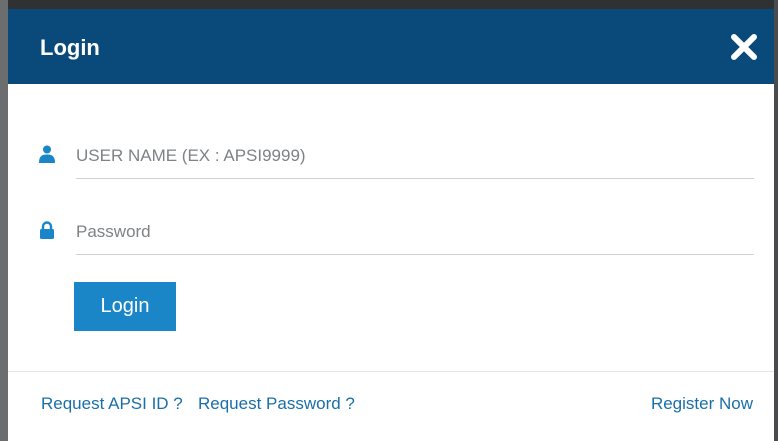 The width and height of the screenshot is (778, 441). What do you see at coordinates (112, 404) in the screenshot?
I see `request-apsi-id-link: Request APSI ID ?` at bounding box center [112, 404].